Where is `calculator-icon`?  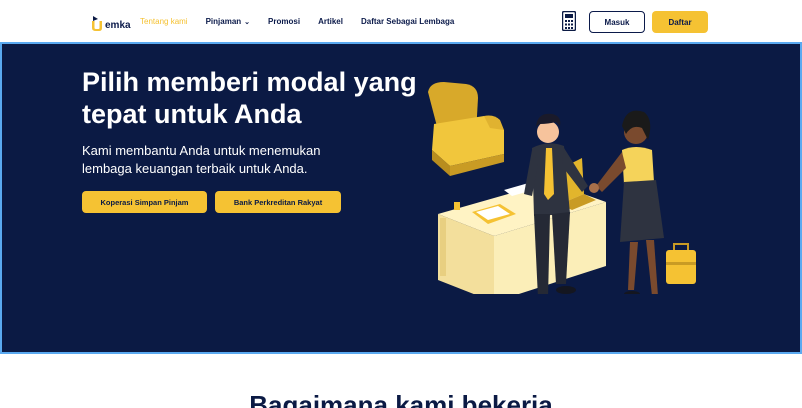 calculator-icon is located at coordinates (569, 21).